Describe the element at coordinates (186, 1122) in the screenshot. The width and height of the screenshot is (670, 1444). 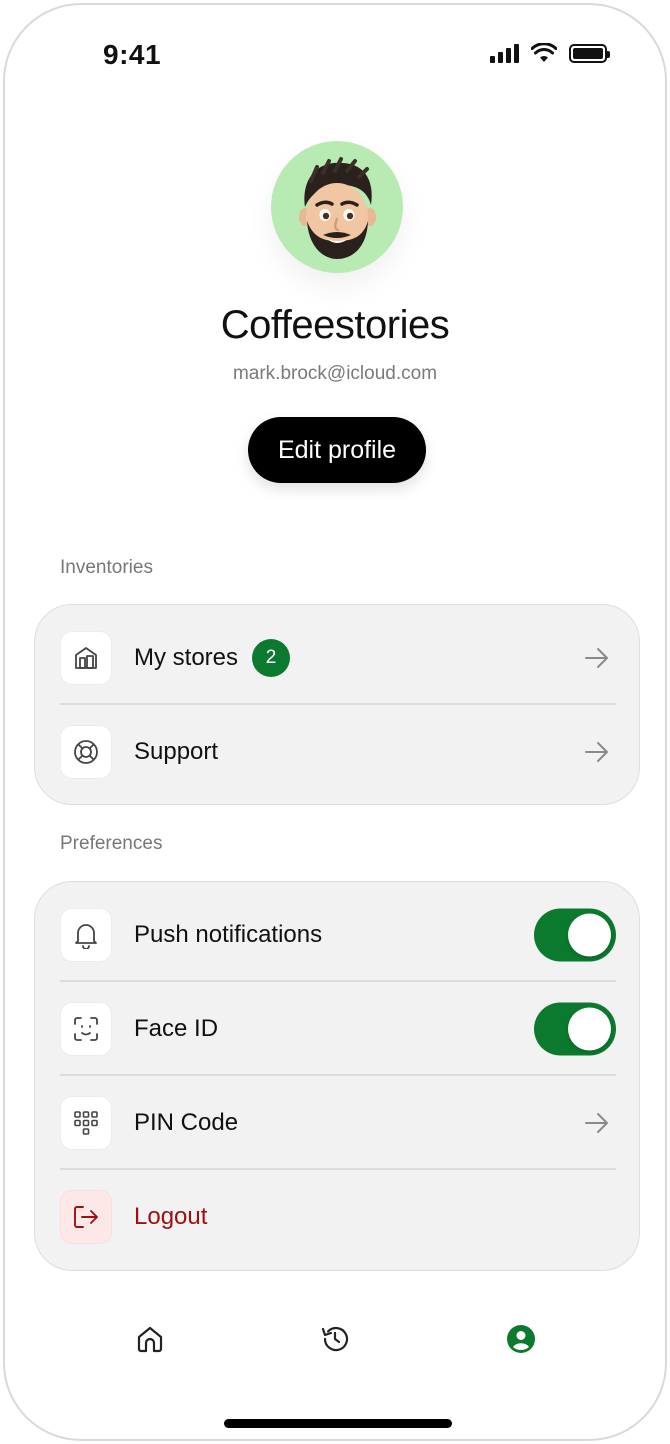
I see `list-item-label: PIN Code` at that location.